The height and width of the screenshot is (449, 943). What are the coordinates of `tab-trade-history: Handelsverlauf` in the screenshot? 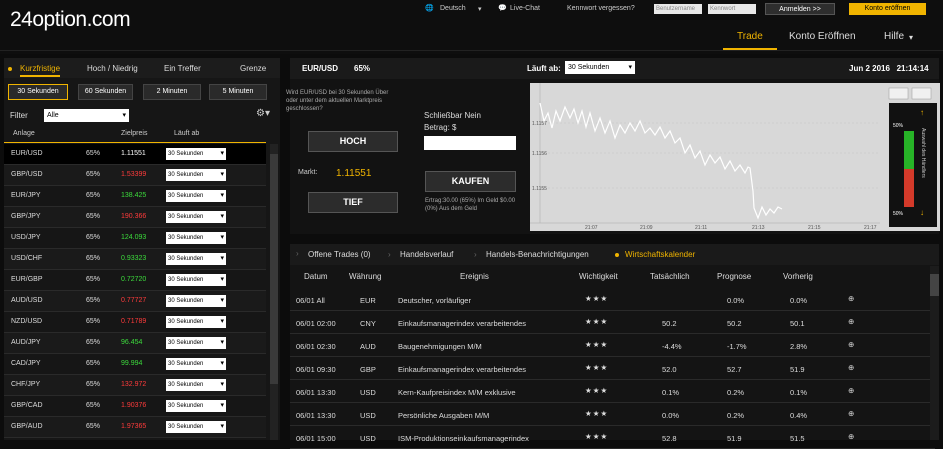 It's located at (426, 254).